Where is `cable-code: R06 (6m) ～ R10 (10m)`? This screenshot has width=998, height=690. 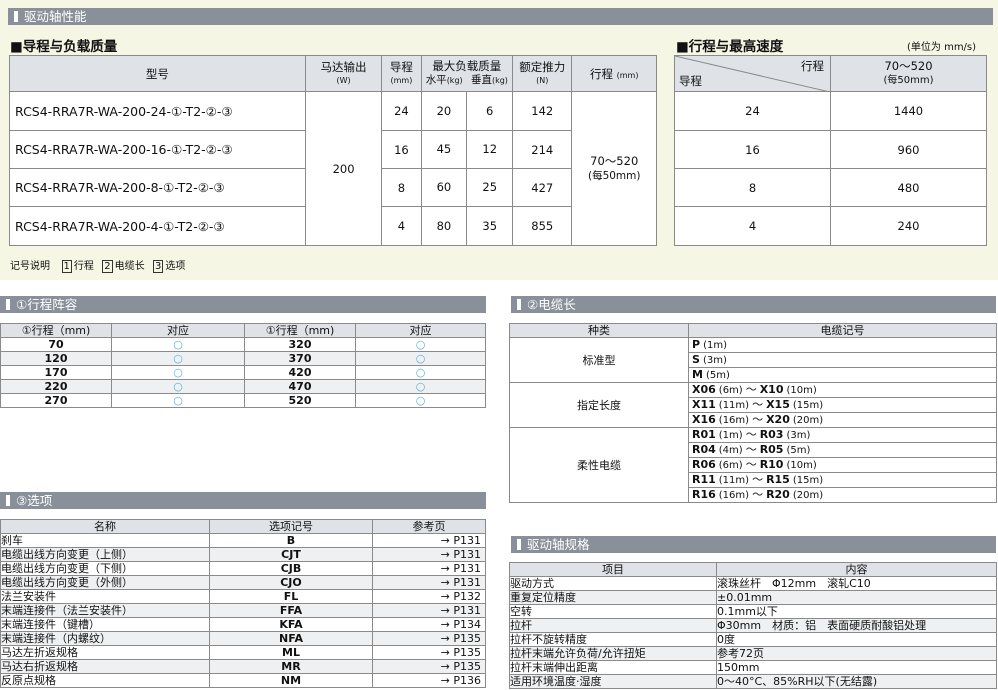
cable-code: R06 (6m) ～ R10 (10m) is located at coordinates (842, 465).